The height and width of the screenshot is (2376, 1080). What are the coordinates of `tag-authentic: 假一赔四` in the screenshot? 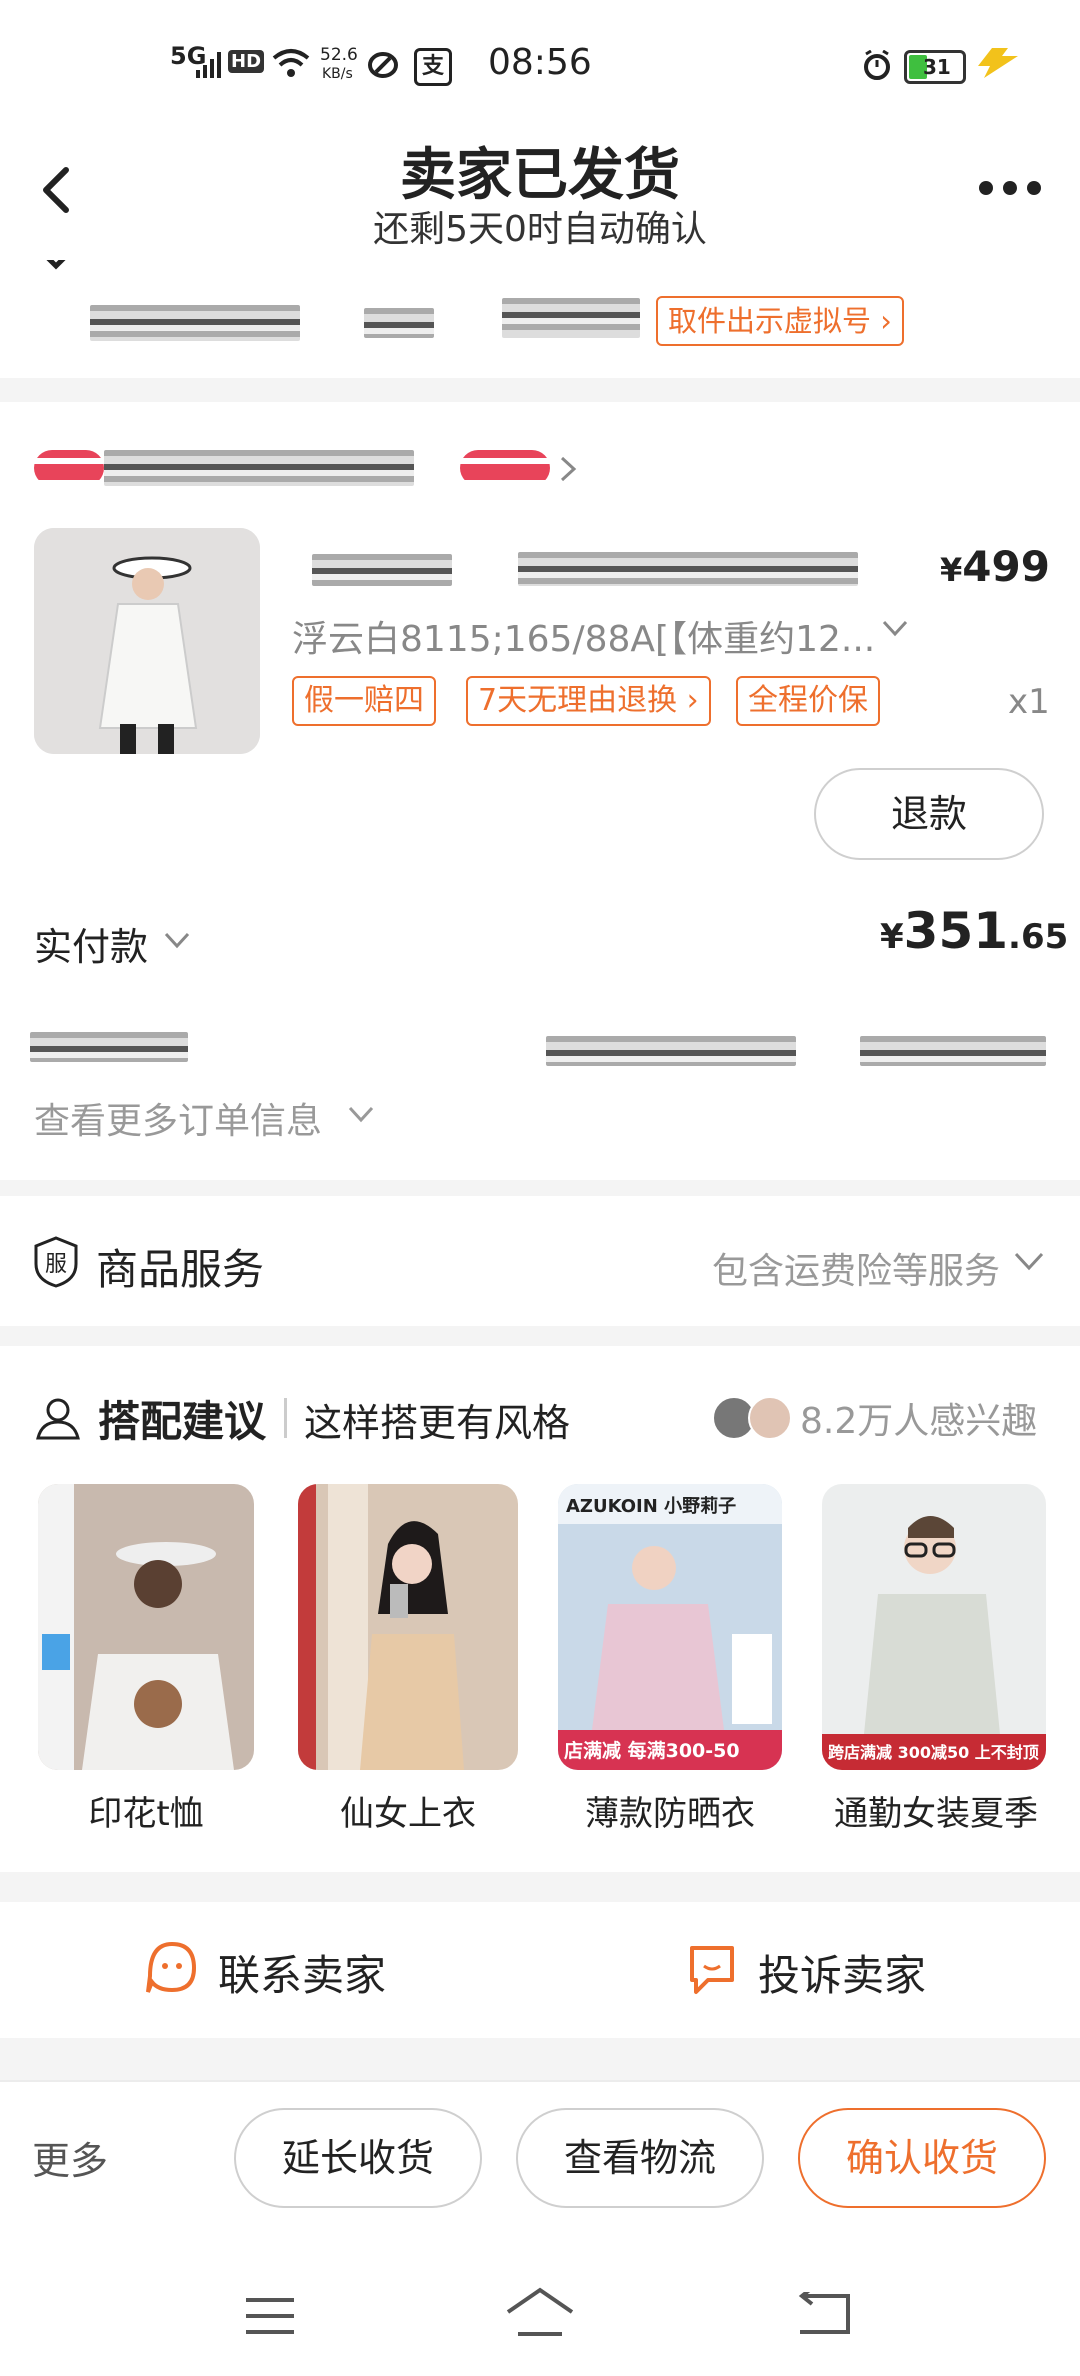 It's located at (364, 701).